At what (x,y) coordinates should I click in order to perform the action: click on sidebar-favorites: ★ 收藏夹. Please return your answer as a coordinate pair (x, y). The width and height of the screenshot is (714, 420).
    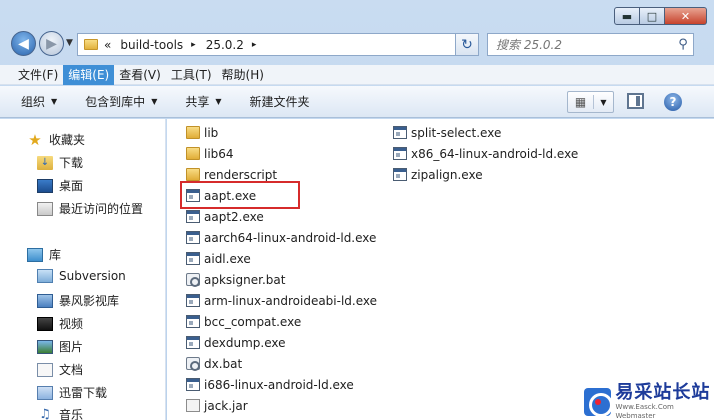
    Looking at the image, I should click on (56, 140).